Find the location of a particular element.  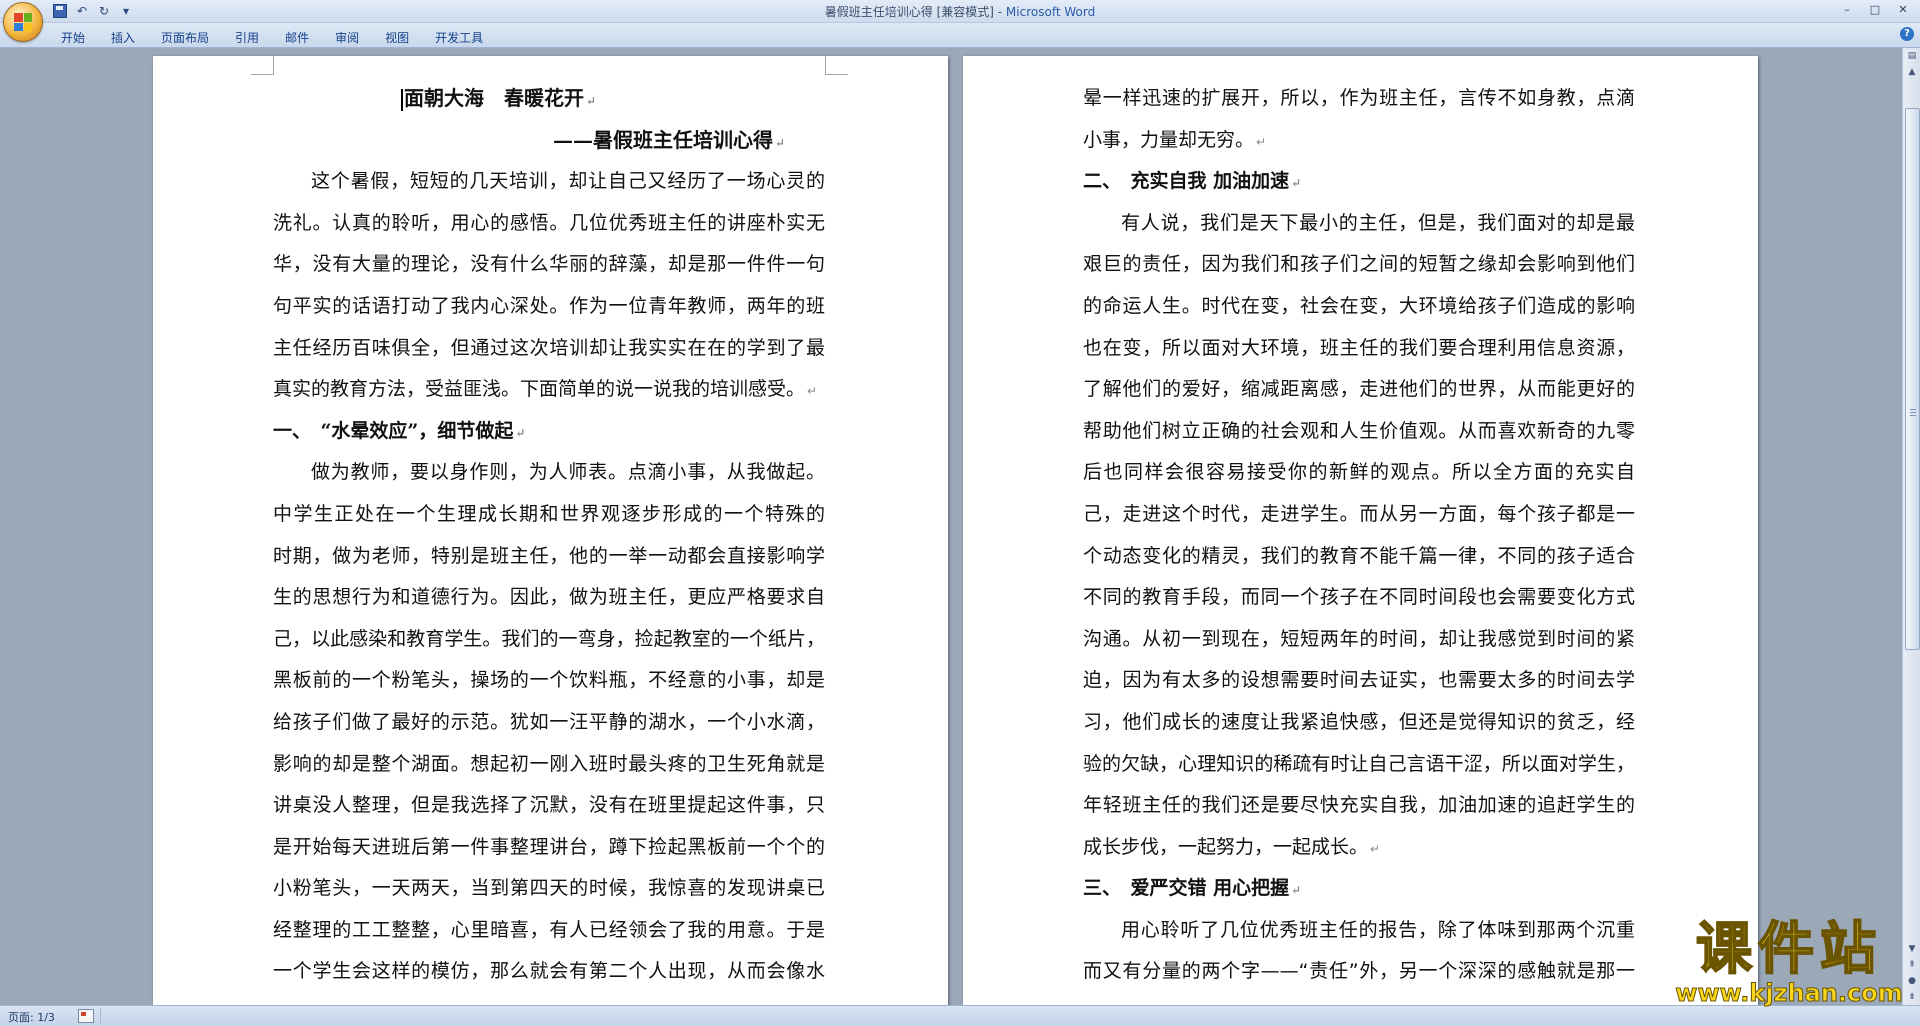

window-controls: – □ ✕ is located at coordinates (1875, 10).